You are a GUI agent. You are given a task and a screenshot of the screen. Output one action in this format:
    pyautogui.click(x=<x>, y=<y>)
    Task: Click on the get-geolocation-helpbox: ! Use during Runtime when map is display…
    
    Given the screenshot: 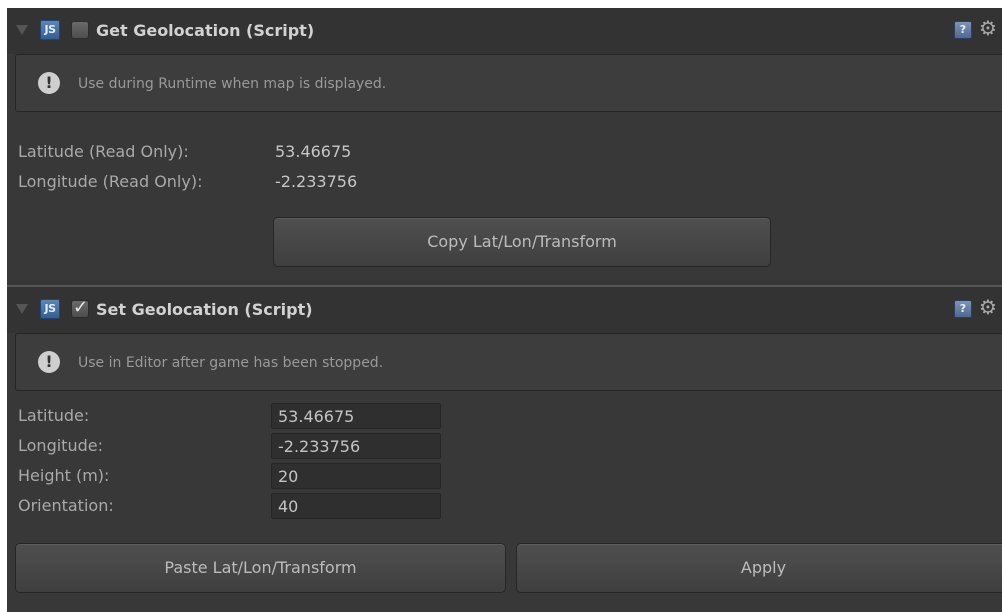 What is the action you would take?
    pyautogui.click(x=508, y=83)
    